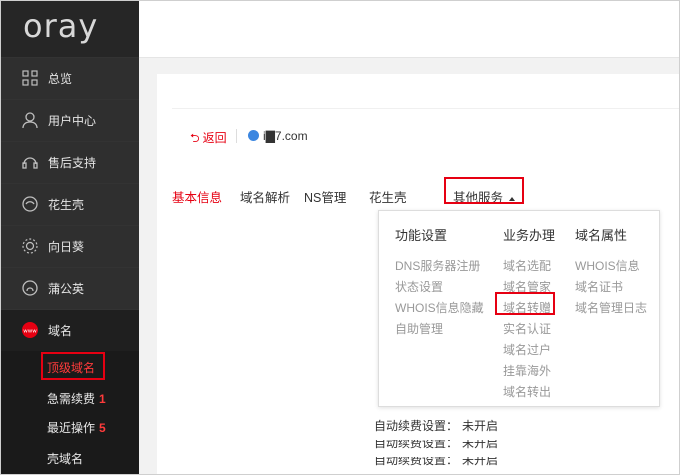  I want to click on tab-ns-management: NS管理, so click(325, 196).